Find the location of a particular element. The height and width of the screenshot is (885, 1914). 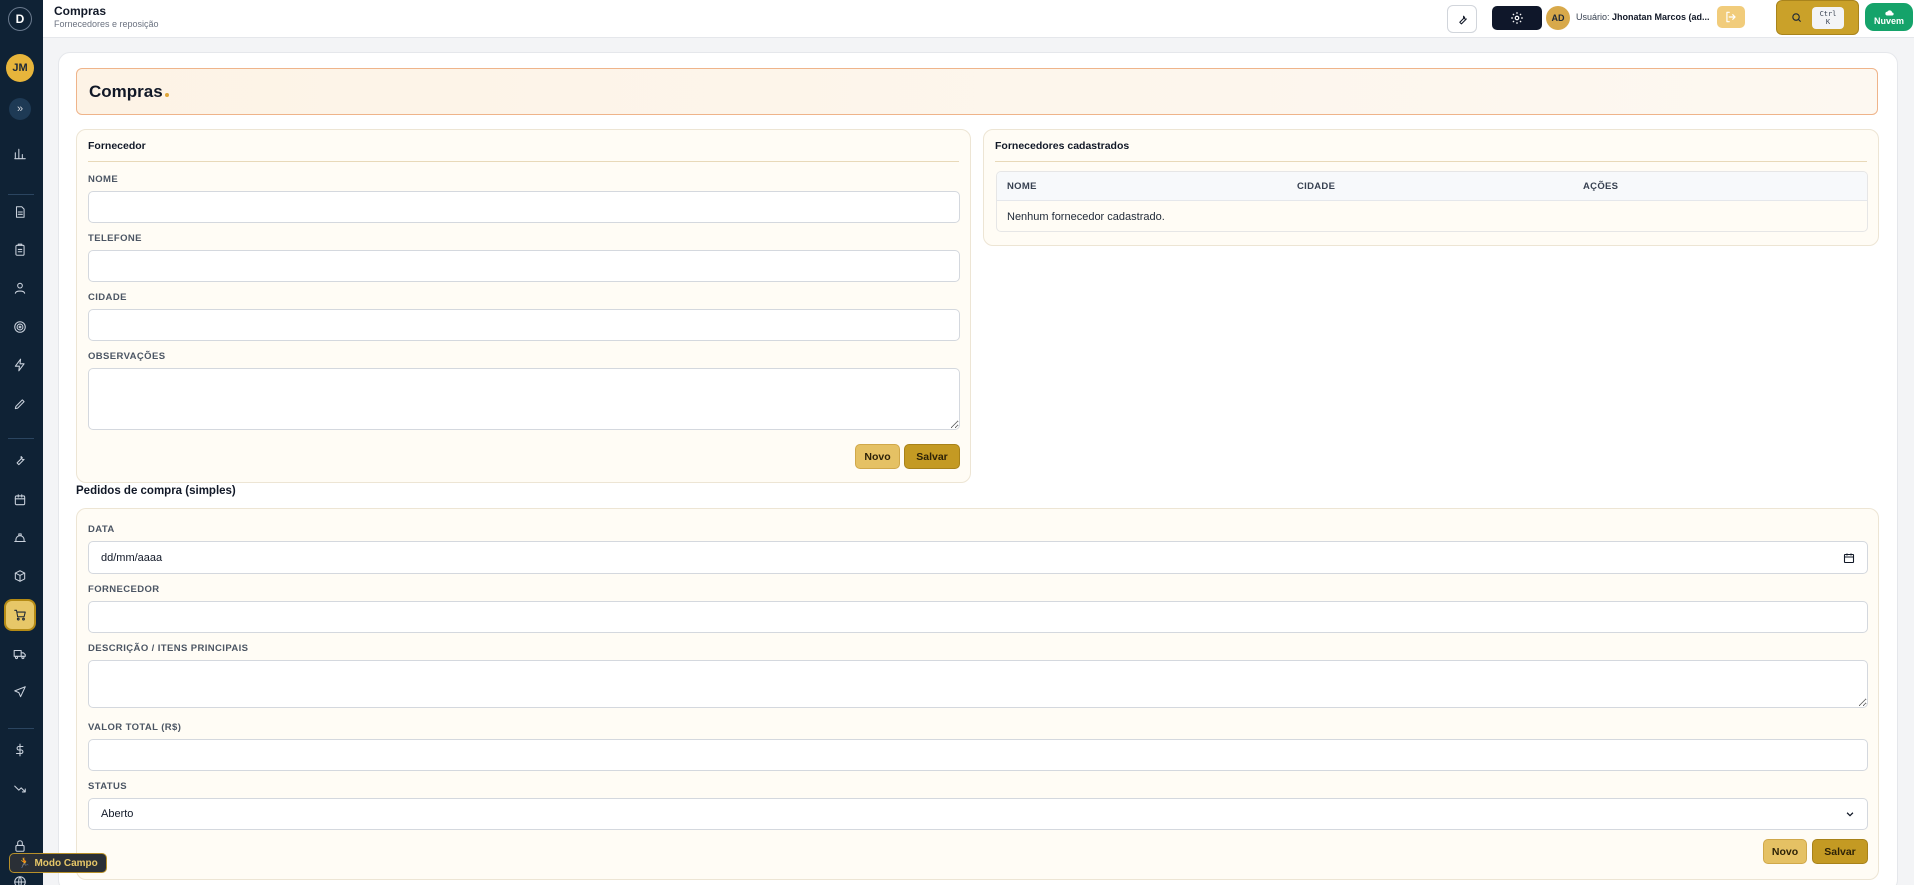

modo-campo-label: Modo Campo is located at coordinates (66, 863).